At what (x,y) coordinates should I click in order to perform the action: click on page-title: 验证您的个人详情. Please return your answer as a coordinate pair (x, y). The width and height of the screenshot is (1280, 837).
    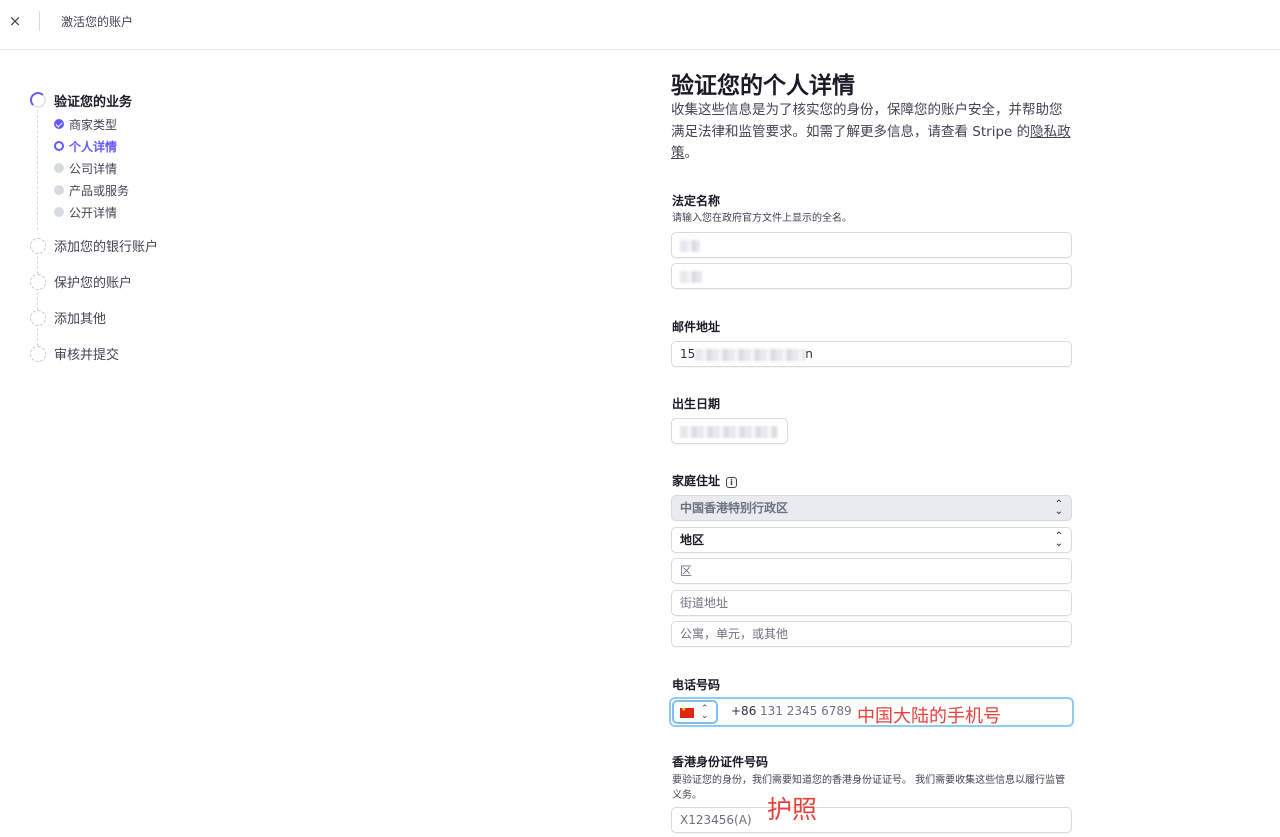
    Looking at the image, I should click on (763, 86).